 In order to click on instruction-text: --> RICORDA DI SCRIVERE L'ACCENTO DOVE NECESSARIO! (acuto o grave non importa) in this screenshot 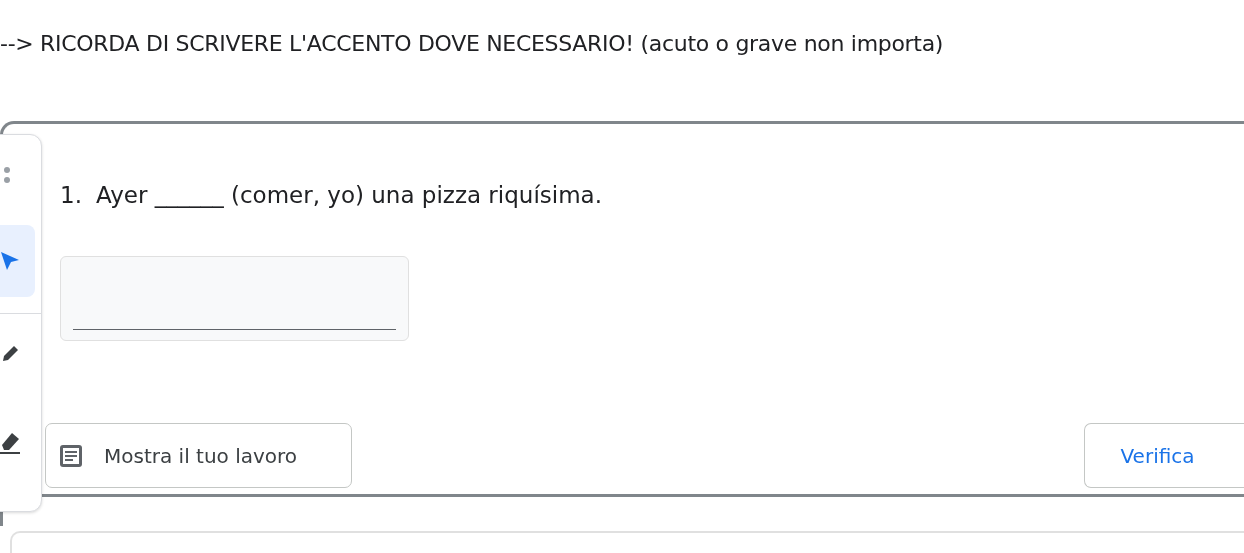, I will do `click(622, 29)`.